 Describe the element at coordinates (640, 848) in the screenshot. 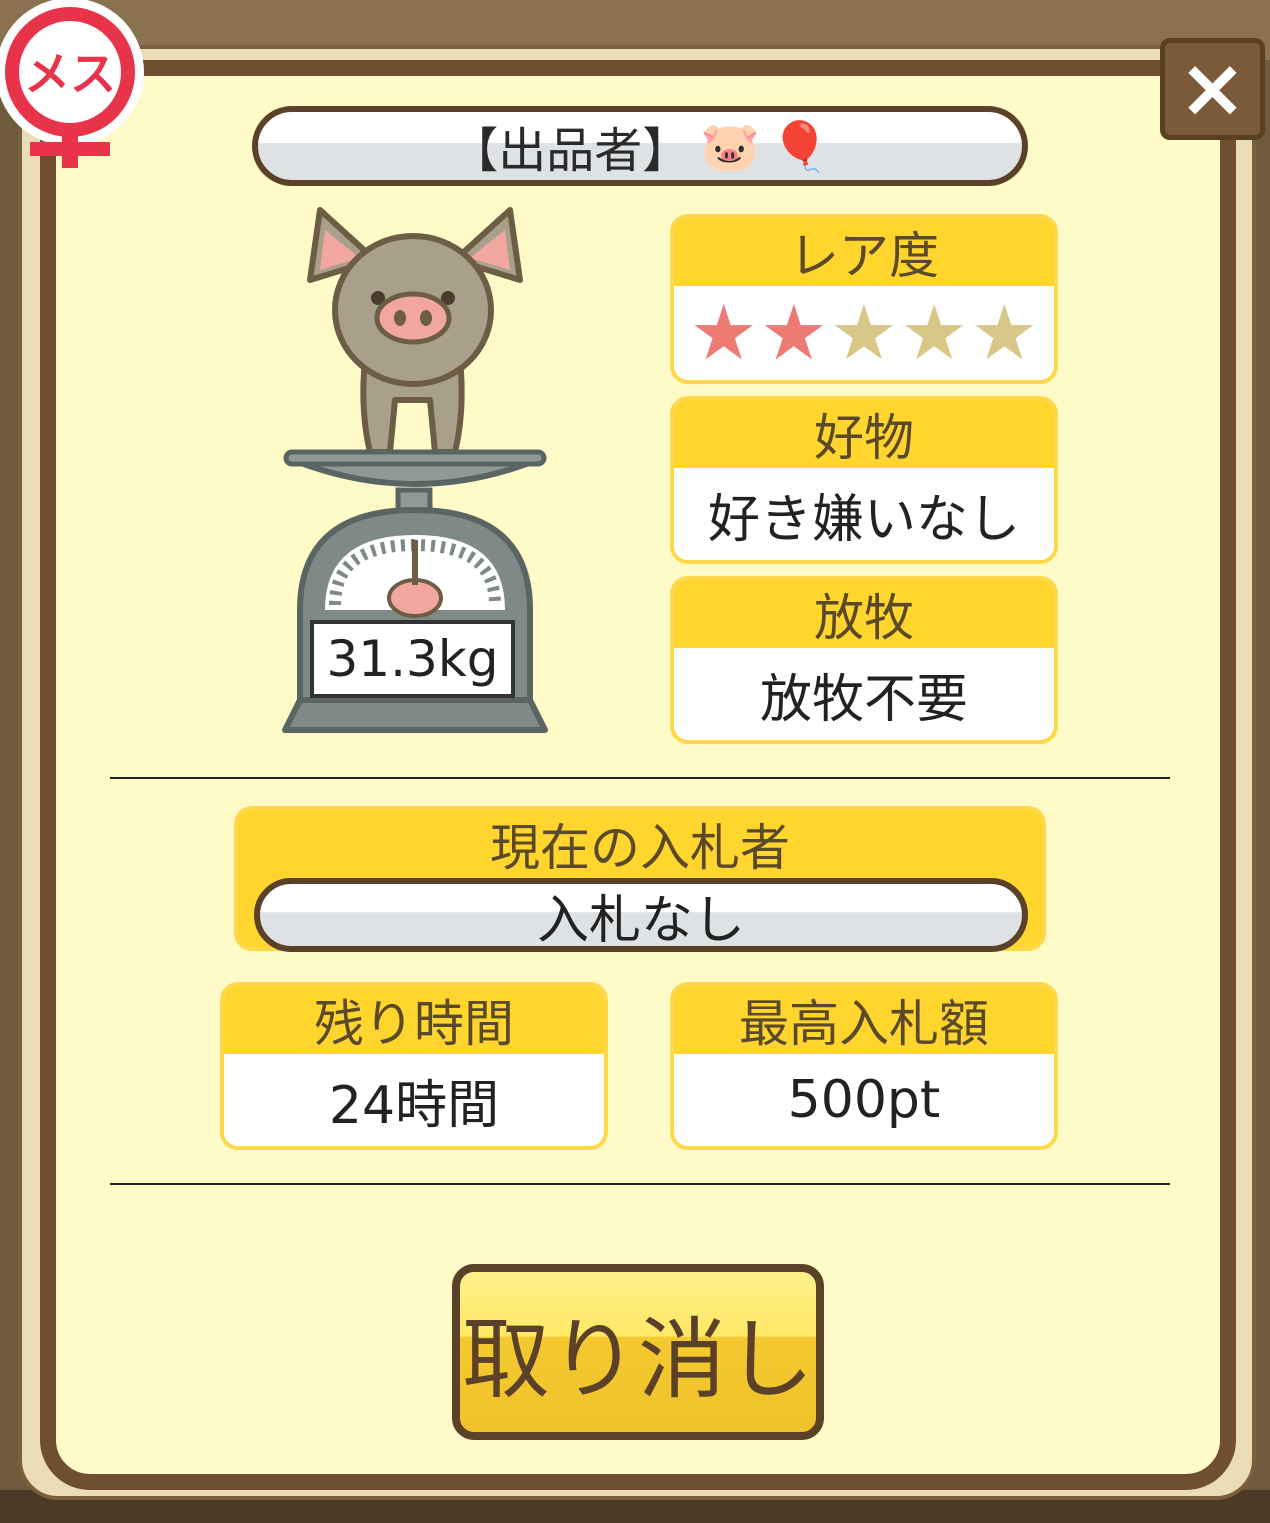

I see `current-bidder-label: 現在の入札者` at that location.